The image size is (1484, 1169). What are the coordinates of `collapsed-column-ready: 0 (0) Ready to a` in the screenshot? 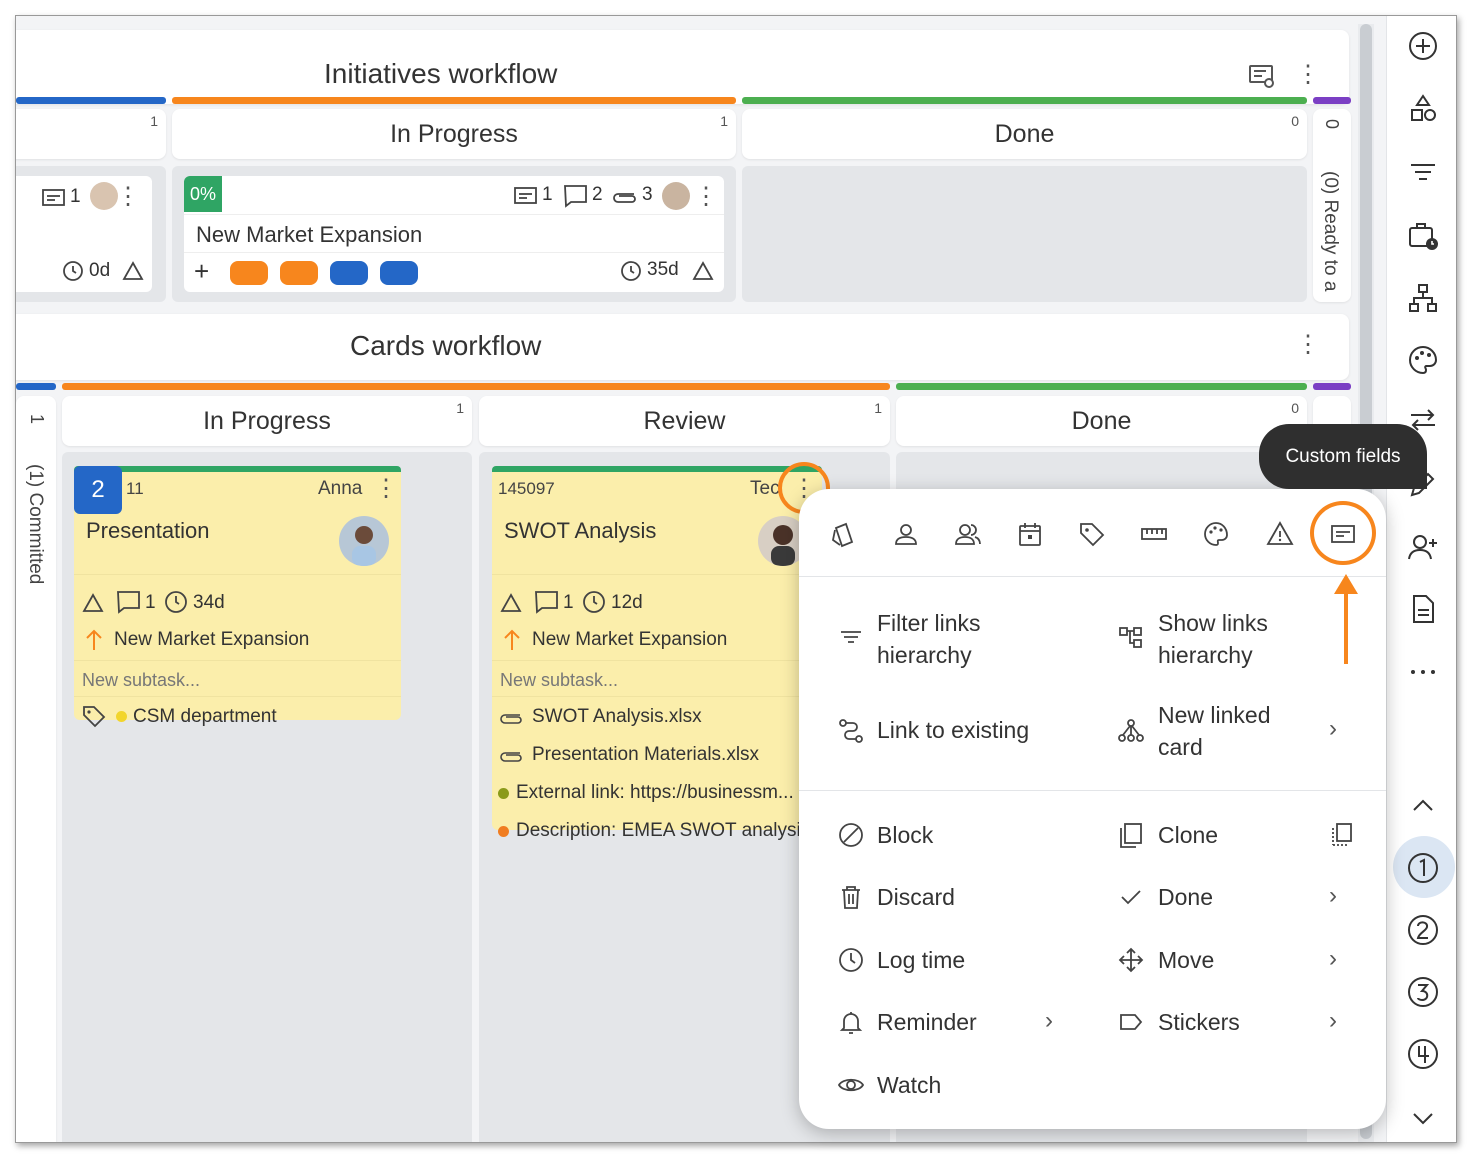 It's located at (1332, 205).